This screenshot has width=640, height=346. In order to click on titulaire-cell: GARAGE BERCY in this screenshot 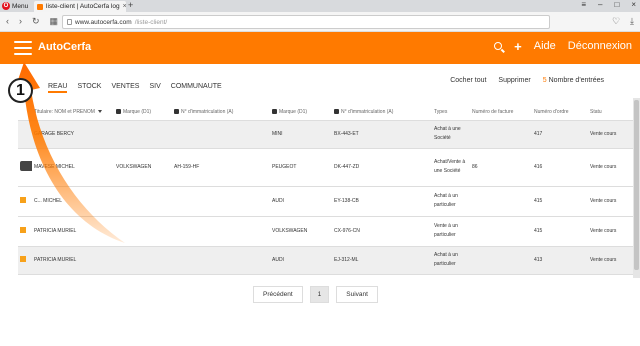, I will do `click(54, 134)`.